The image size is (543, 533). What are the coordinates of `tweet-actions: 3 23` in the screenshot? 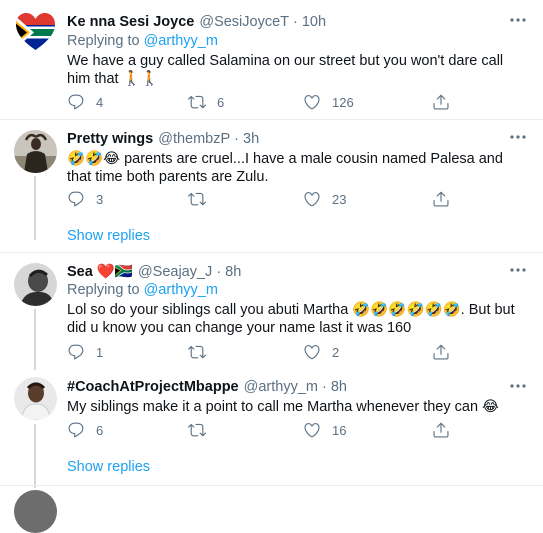 It's located at (267, 200).